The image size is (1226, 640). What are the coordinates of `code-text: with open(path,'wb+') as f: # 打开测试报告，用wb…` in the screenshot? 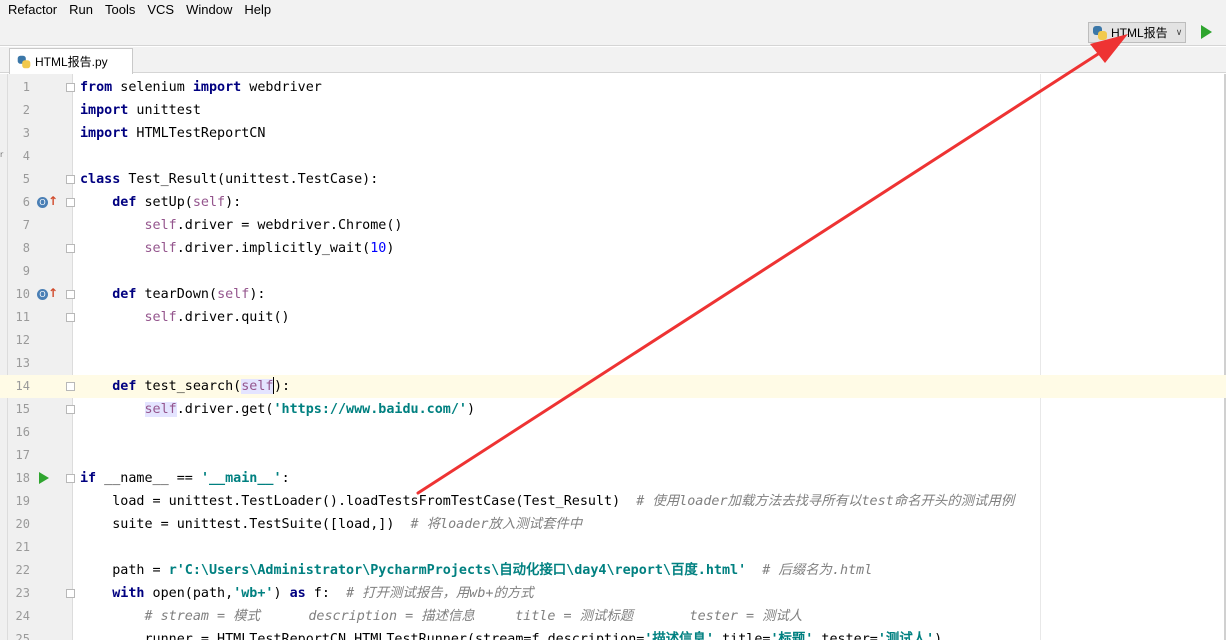 It's located at (323, 593).